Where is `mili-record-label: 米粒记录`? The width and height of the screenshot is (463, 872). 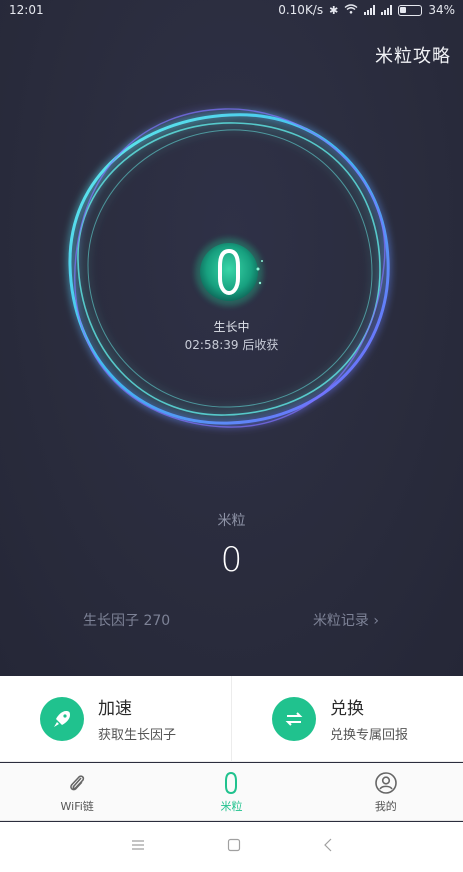
mili-record-label: 米粒记录 is located at coordinates (340, 621).